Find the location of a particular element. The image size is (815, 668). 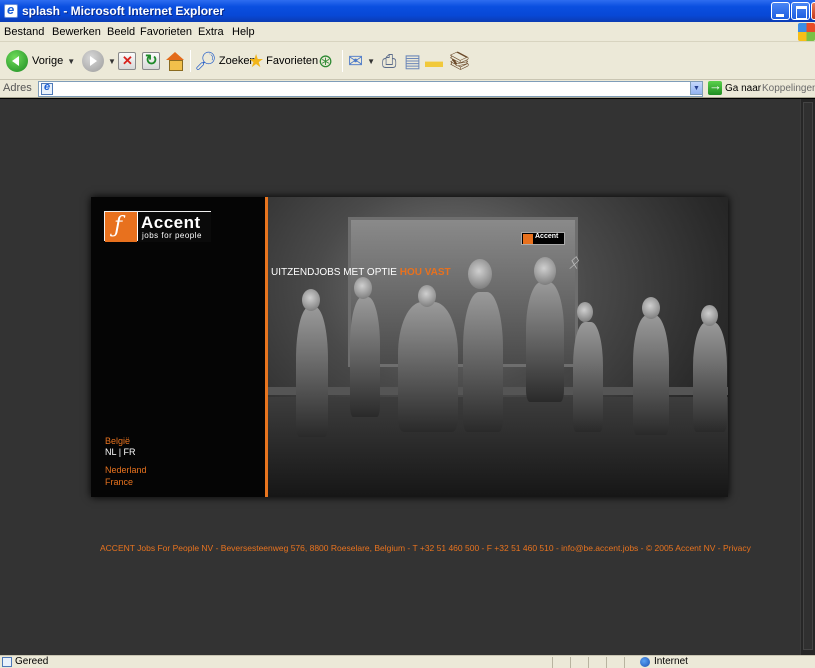

headline-main: UITZENDJOBS MET OPTIE is located at coordinates (335, 272).